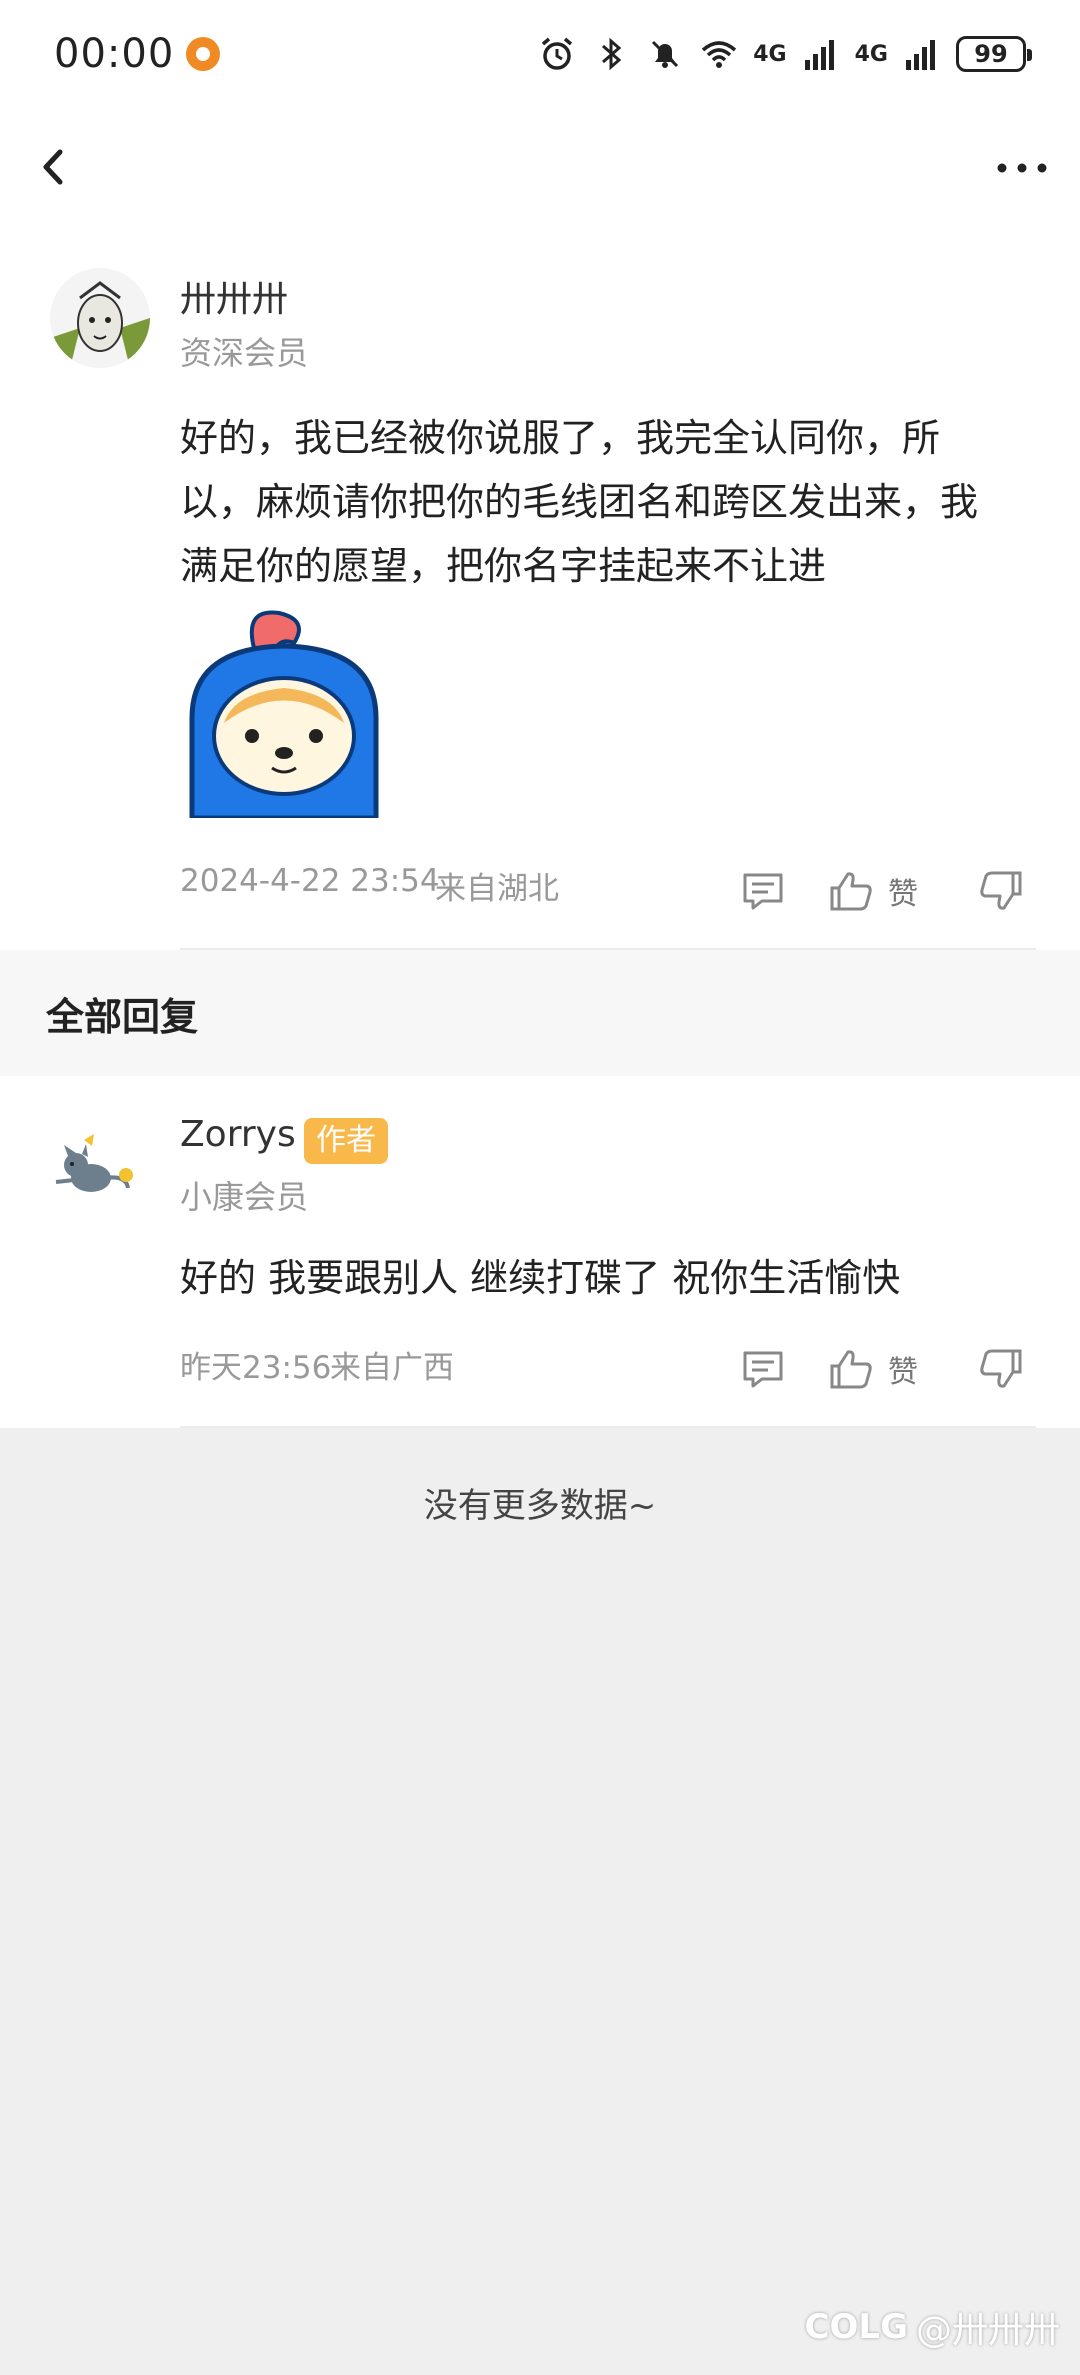 Image resolution: width=1080 pixels, height=2375 pixels. Describe the element at coordinates (557, 53) in the screenshot. I see `alarm-icon` at that location.